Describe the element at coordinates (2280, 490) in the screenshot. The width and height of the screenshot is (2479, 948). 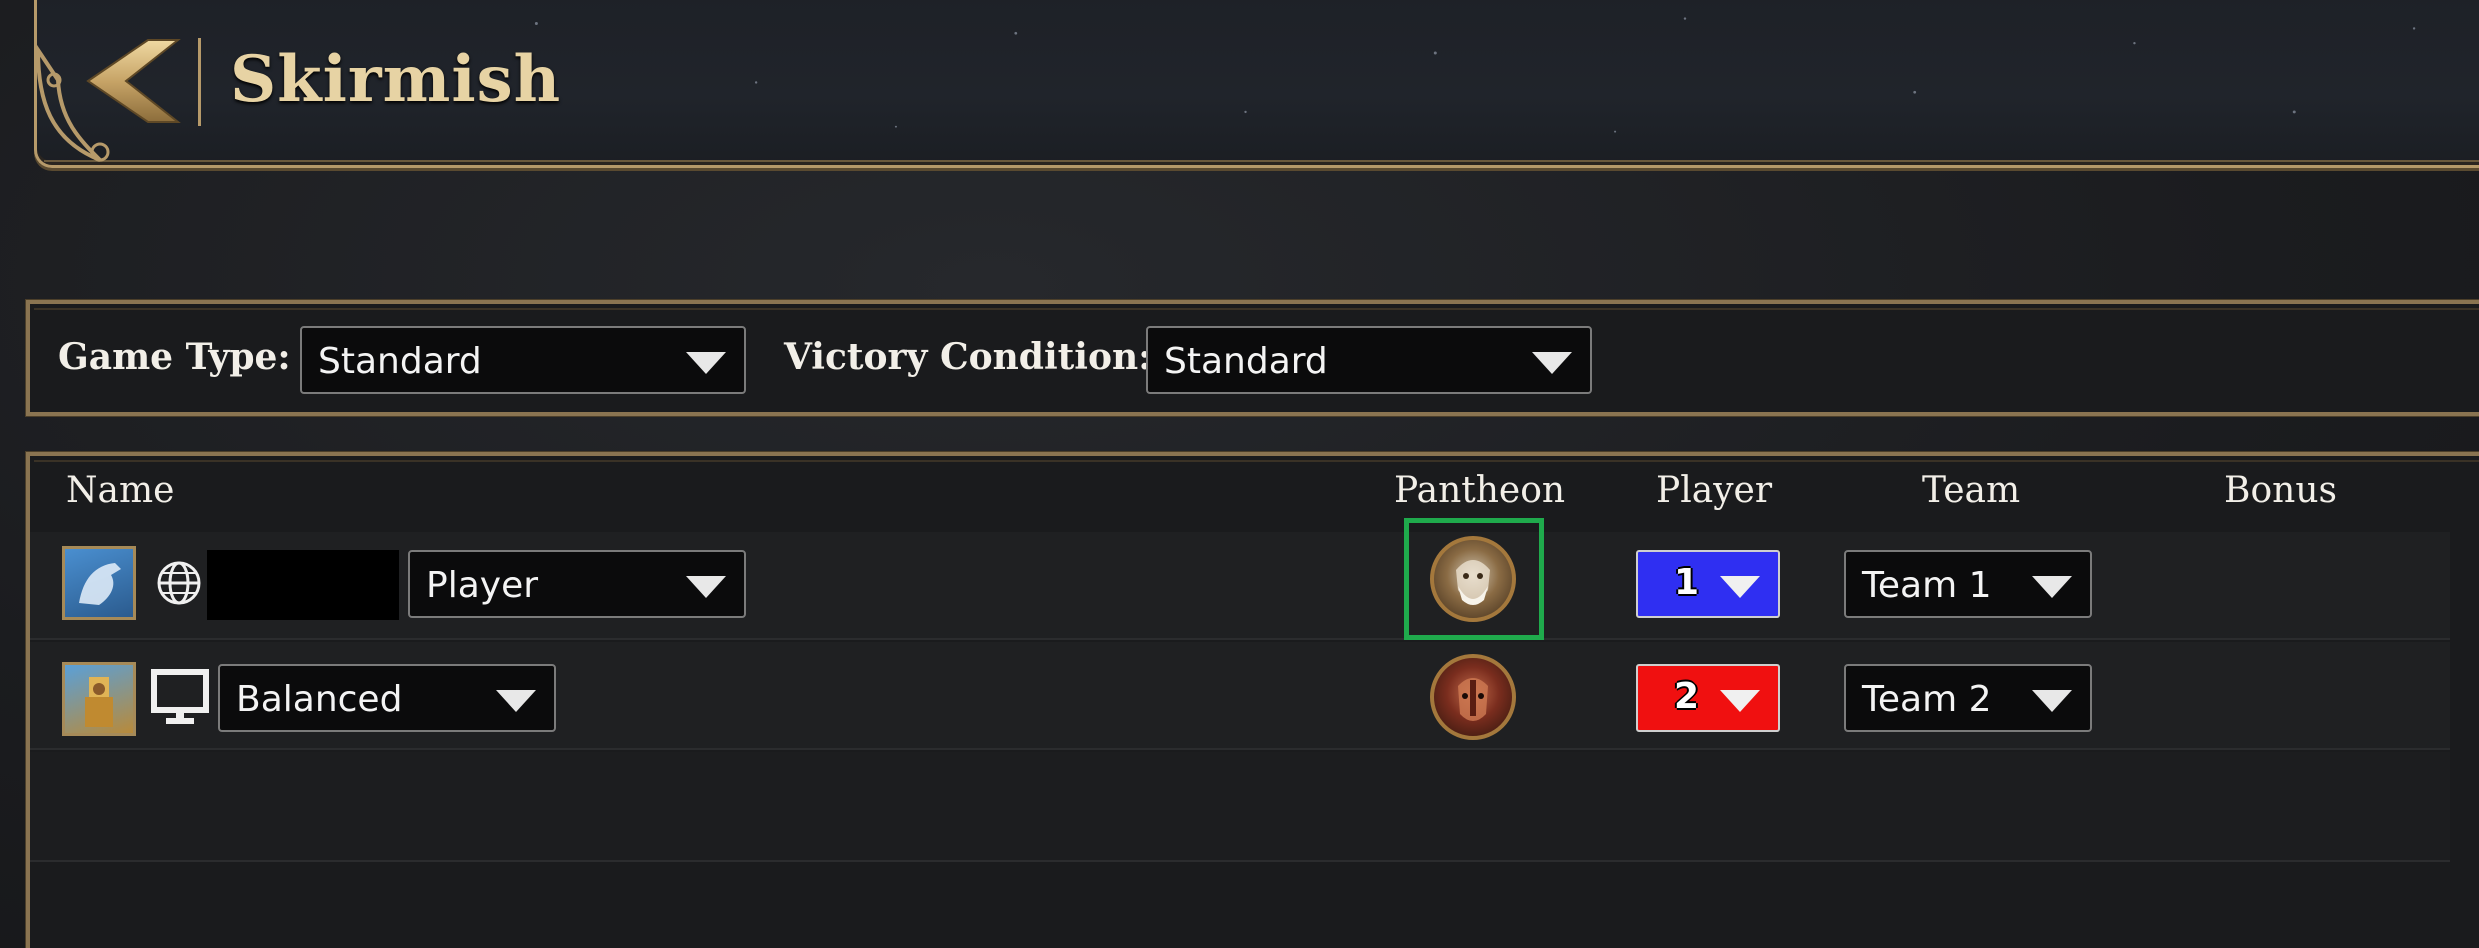
I see `column-header-bonus: Bonus` at that location.